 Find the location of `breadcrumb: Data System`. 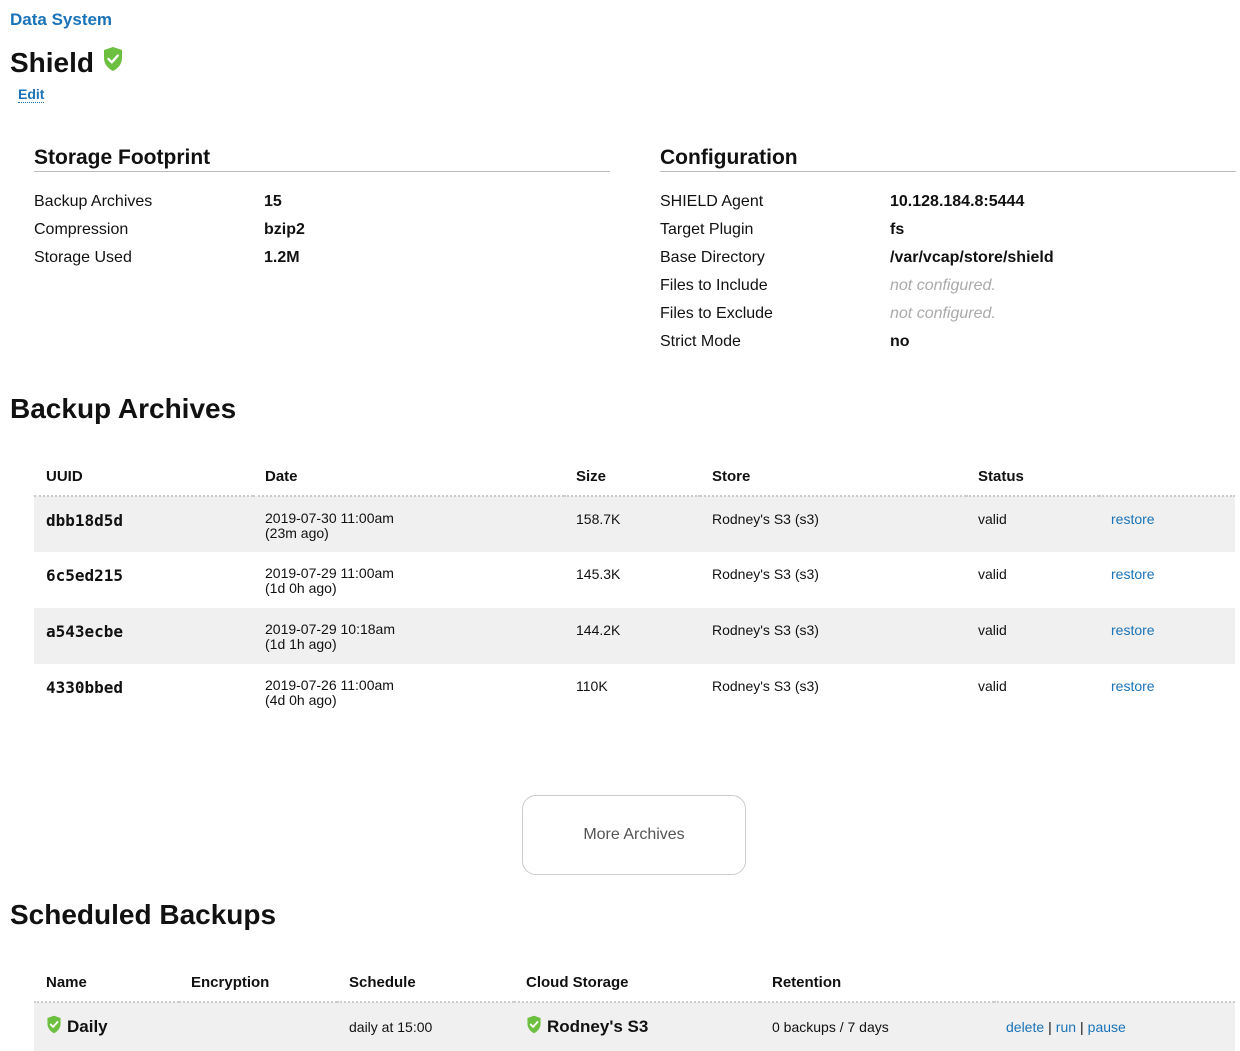

breadcrumb: Data System is located at coordinates (61, 20).